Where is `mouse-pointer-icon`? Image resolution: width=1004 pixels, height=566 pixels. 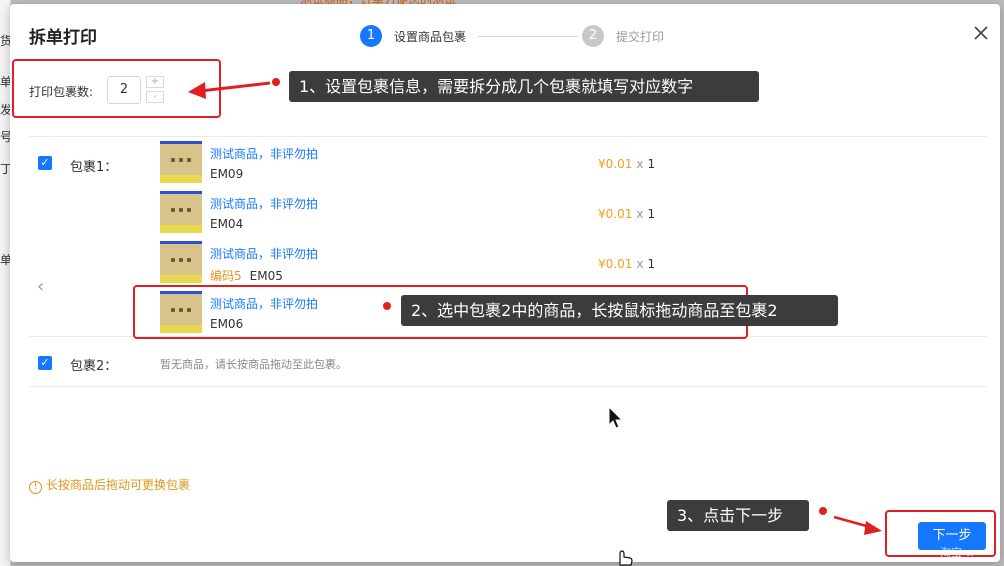
mouse-pointer-icon is located at coordinates (616, 417).